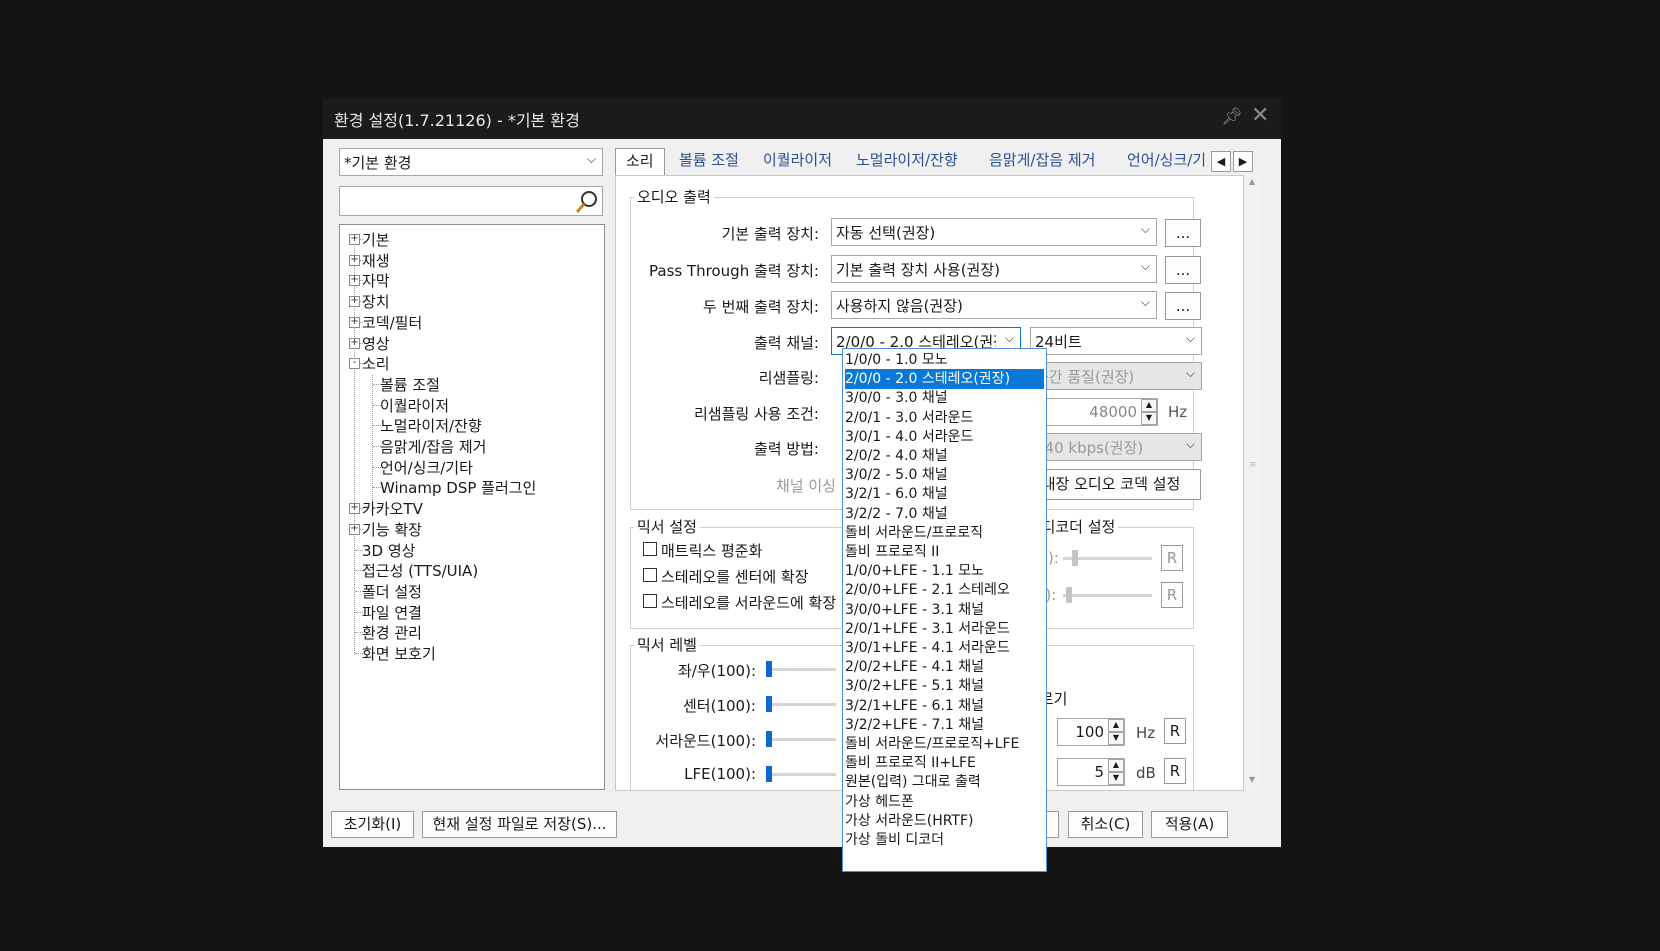 The image size is (1660, 951). Describe the element at coordinates (376, 301) in the screenshot. I see `tree-item: 장치` at that location.